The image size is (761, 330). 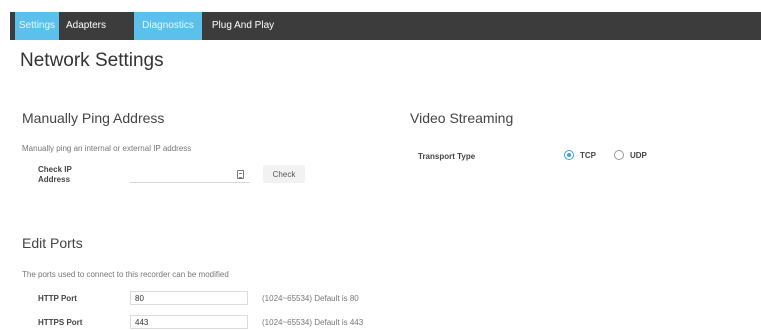 What do you see at coordinates (313, 322) in the screenshot?
I see `https-port-hint: (1024~65534) Default is 443` at bounding box center [313, 322].